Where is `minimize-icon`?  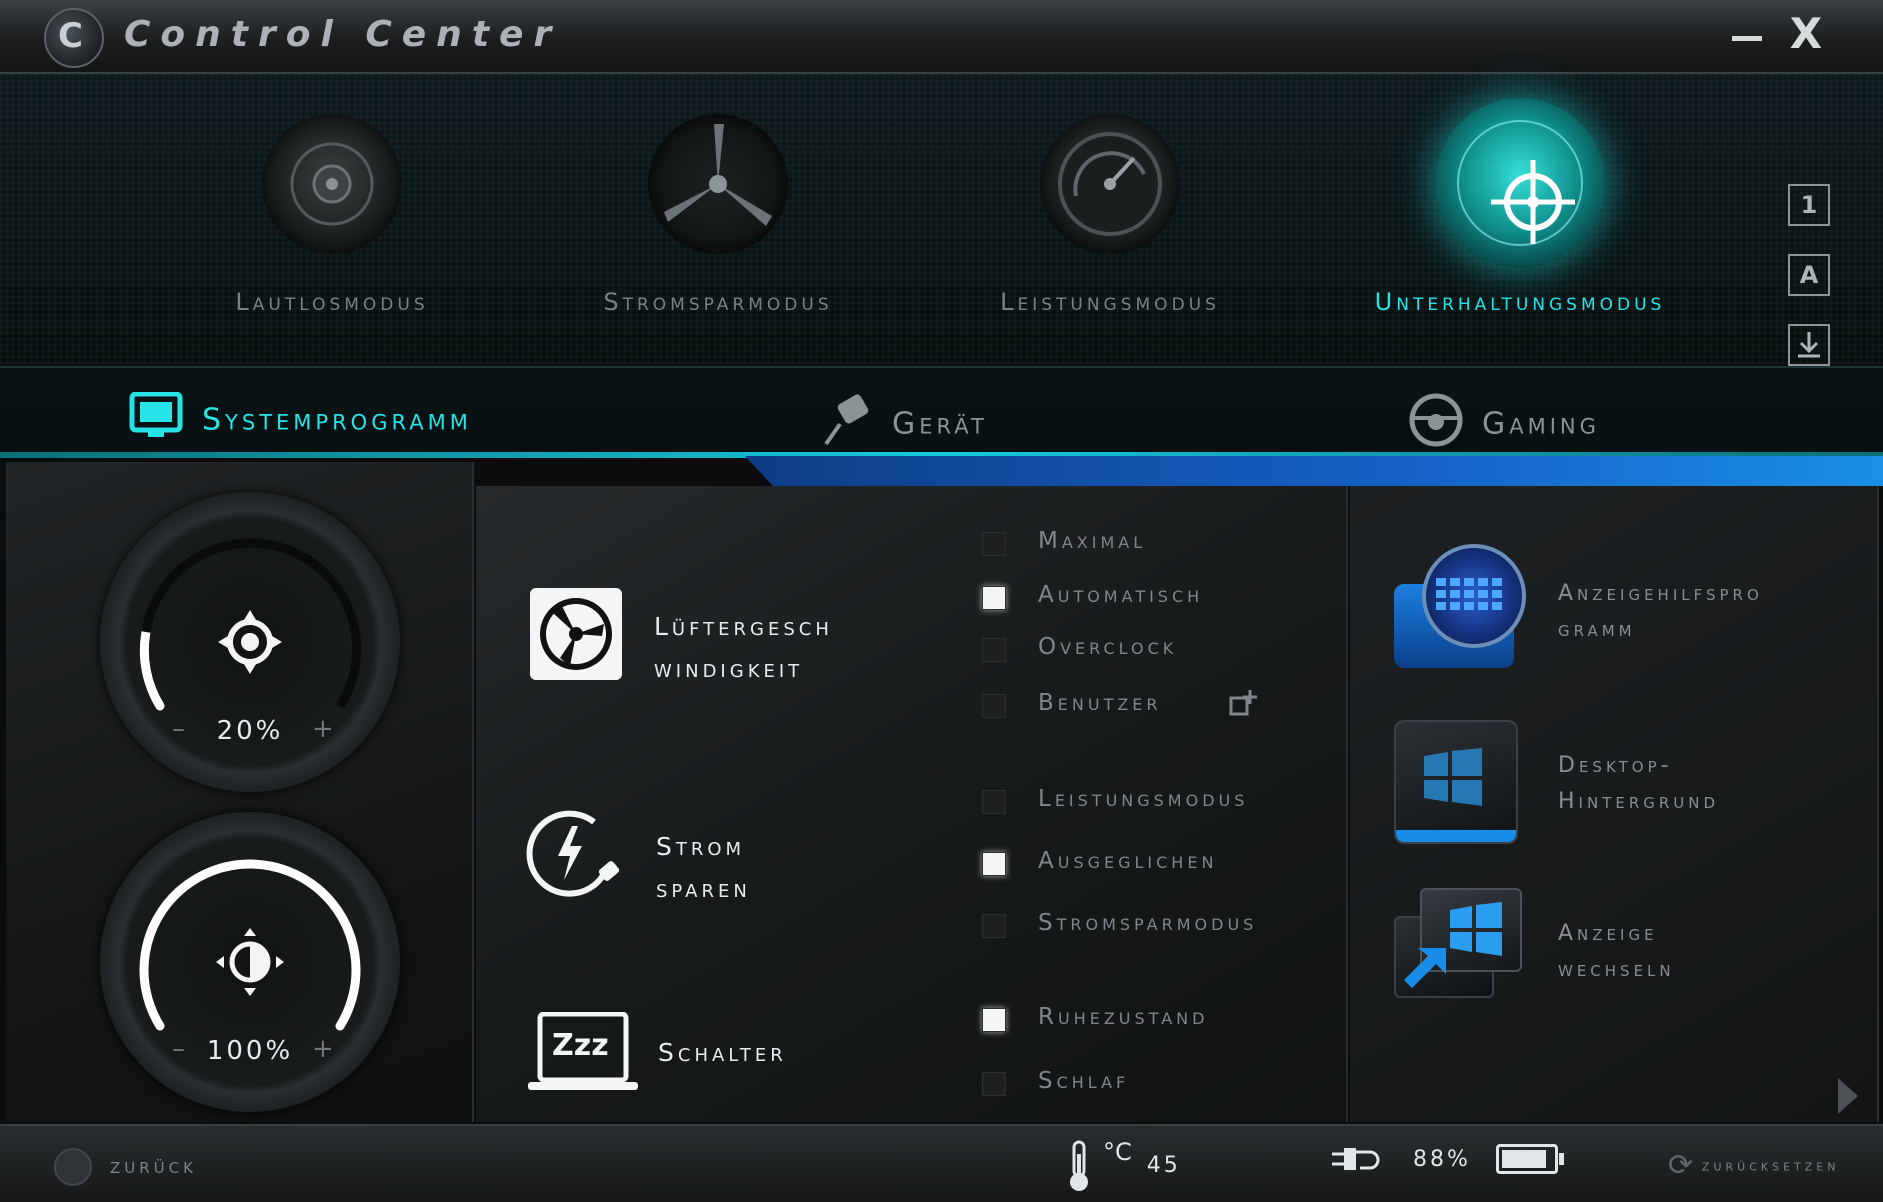 minimize-icon is located at coordinates (1747, 38).